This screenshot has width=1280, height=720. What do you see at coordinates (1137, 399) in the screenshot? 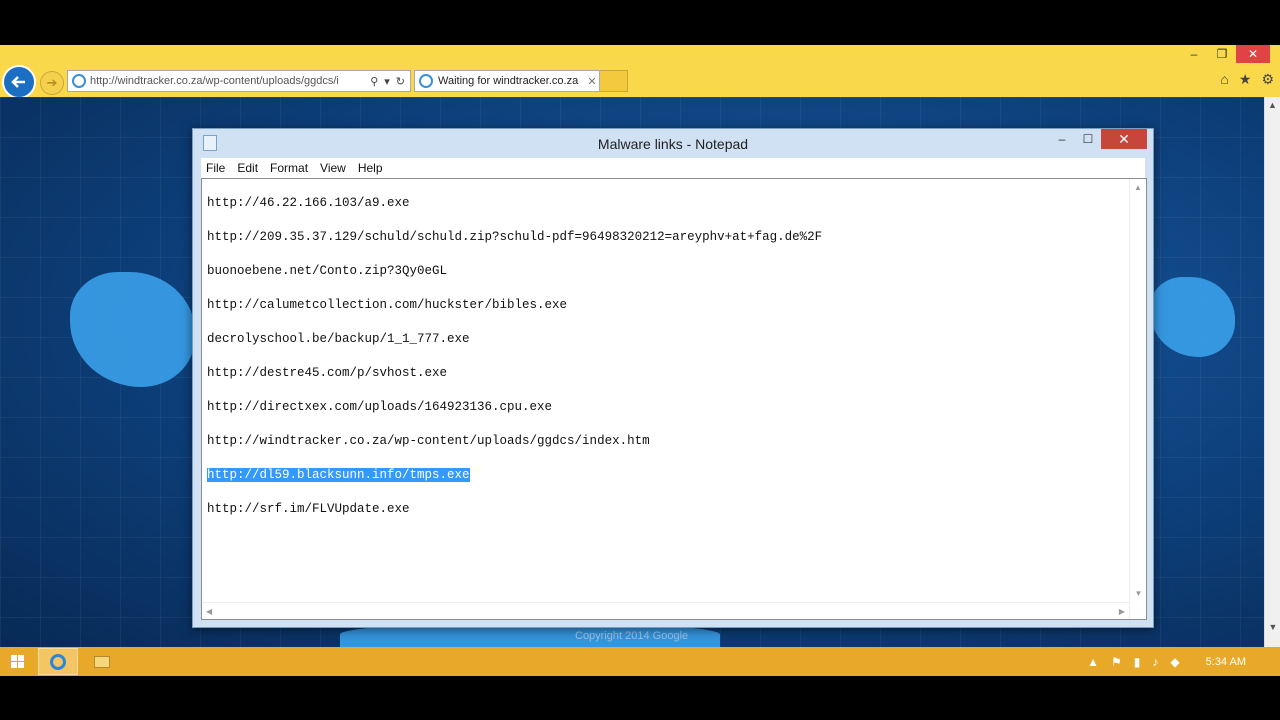
I see `notepad-vertical-scrollbar: ▲ ▼` at bounding box center [1137, 399].